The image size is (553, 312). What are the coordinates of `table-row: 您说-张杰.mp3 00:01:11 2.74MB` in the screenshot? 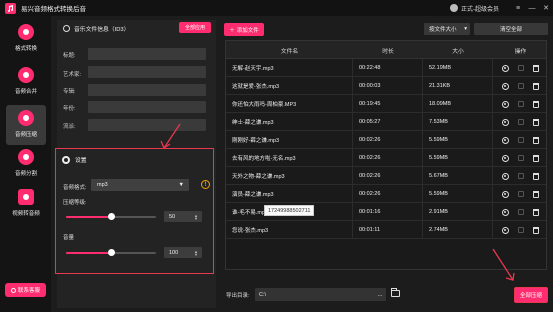 It's located at (386, 230).